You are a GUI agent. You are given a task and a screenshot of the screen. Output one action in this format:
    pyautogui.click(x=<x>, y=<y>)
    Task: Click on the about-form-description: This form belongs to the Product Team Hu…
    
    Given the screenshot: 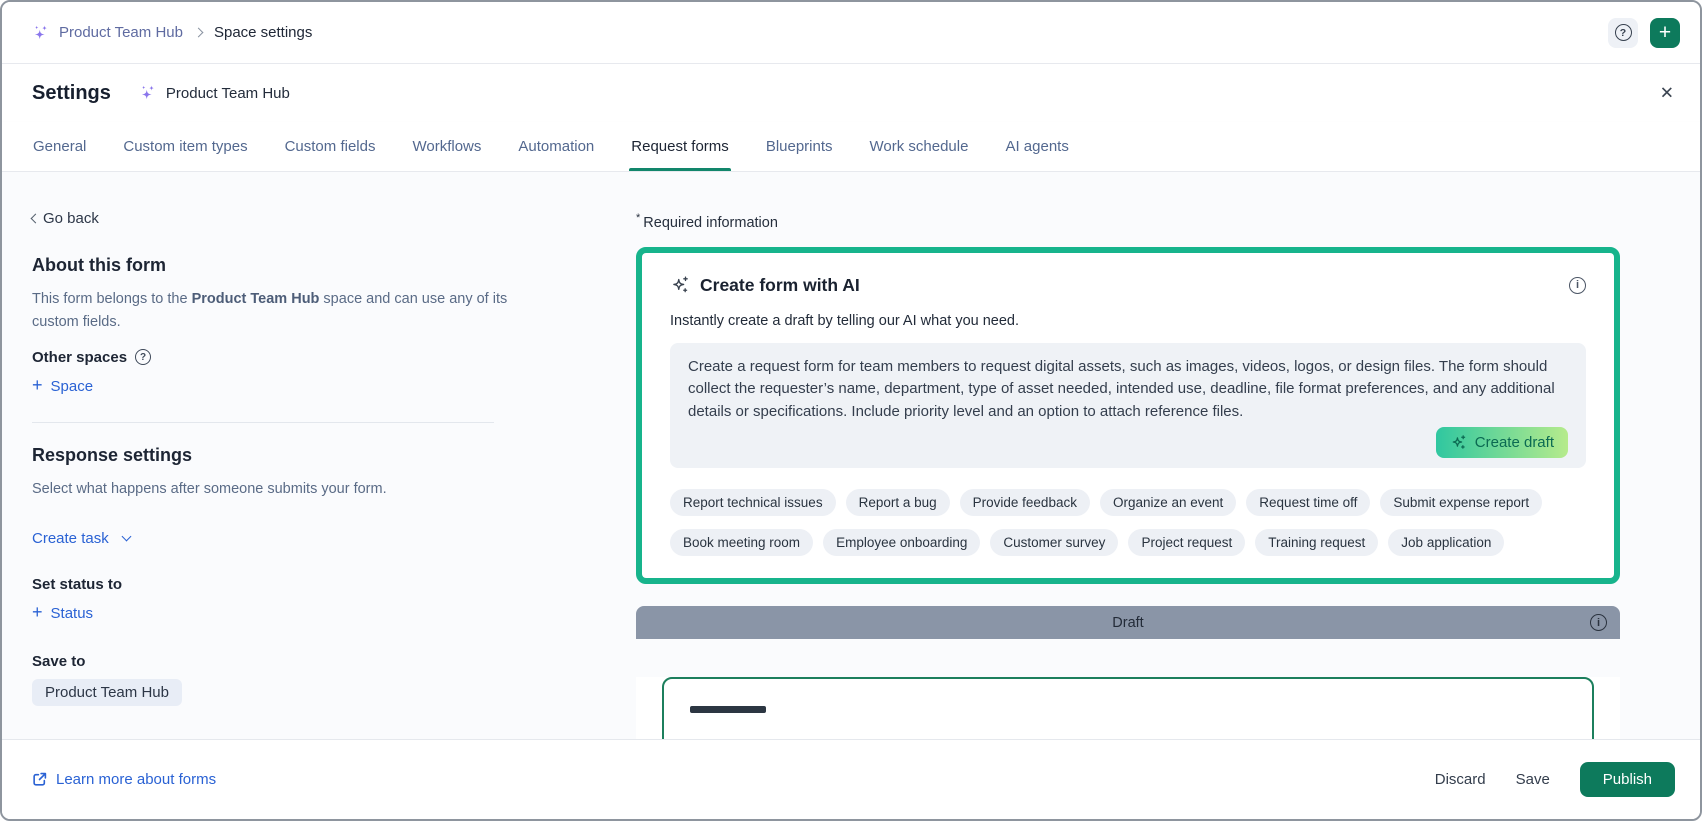 What is the action you would take?
    pyautogui.click(x=270, y=311)
    